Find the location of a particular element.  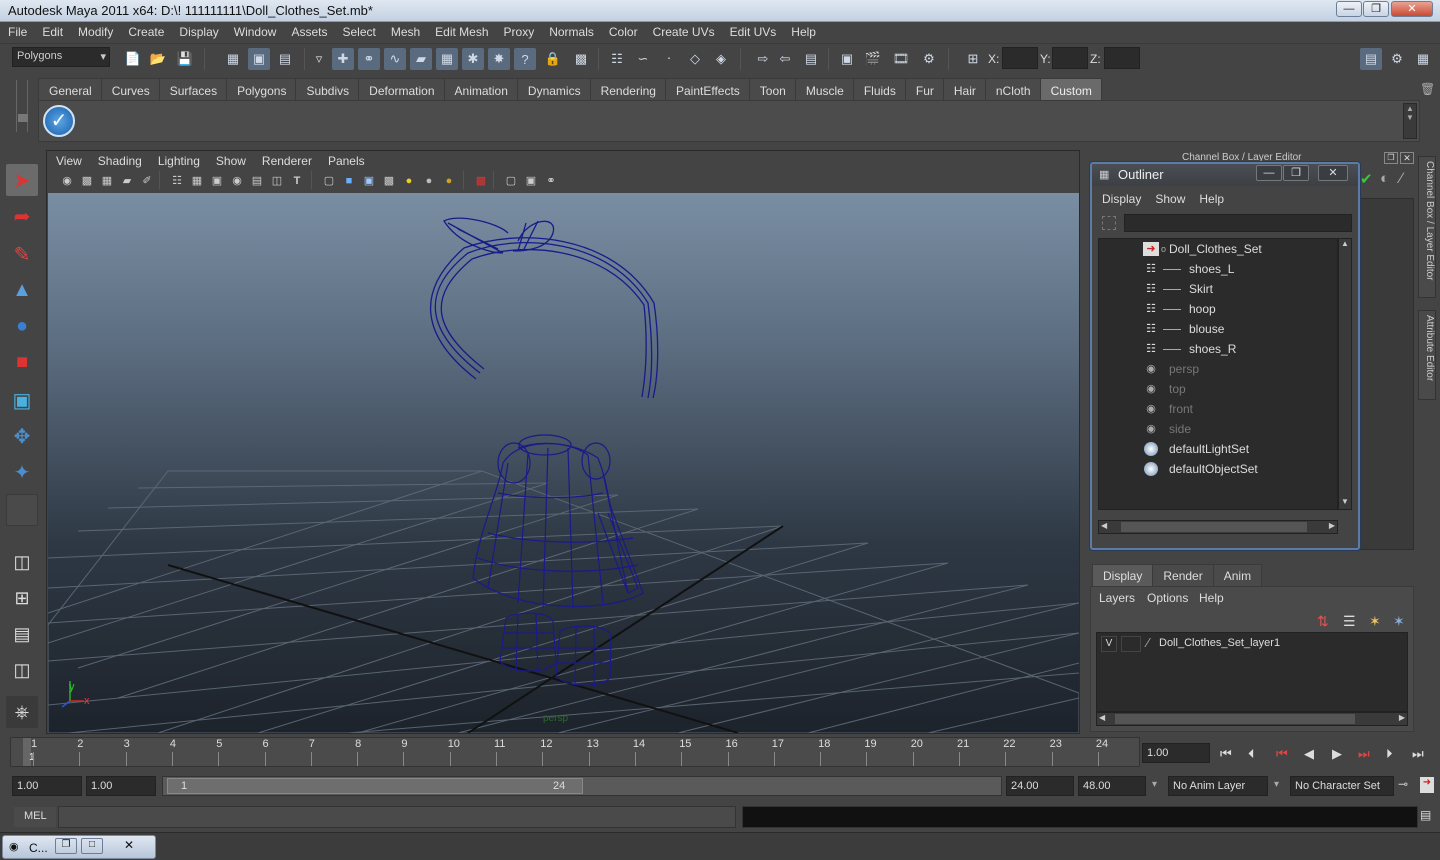

menu-normals: Normals is located at coordinates (571, 30).